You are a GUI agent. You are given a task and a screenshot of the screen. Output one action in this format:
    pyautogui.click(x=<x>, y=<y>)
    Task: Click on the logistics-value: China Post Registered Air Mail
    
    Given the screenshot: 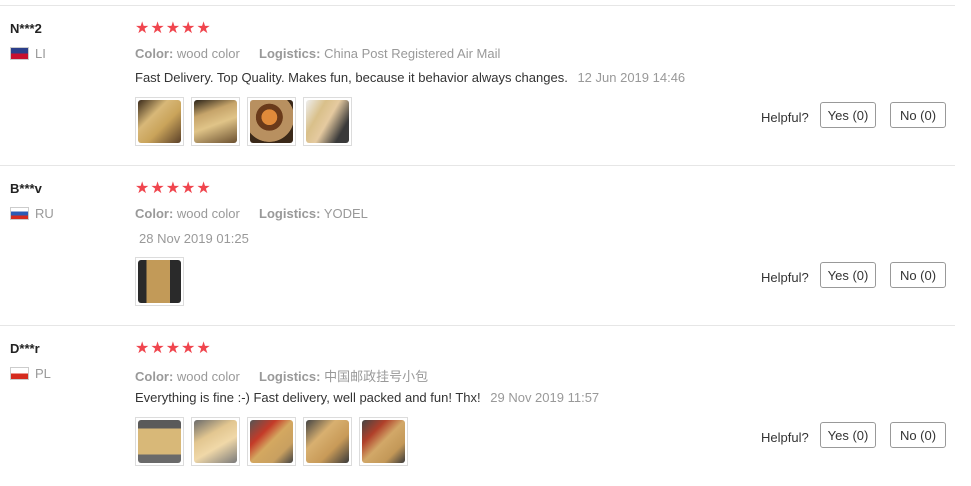 What is the action you would take?
    pyautogui.click(x=412, y=53)
    